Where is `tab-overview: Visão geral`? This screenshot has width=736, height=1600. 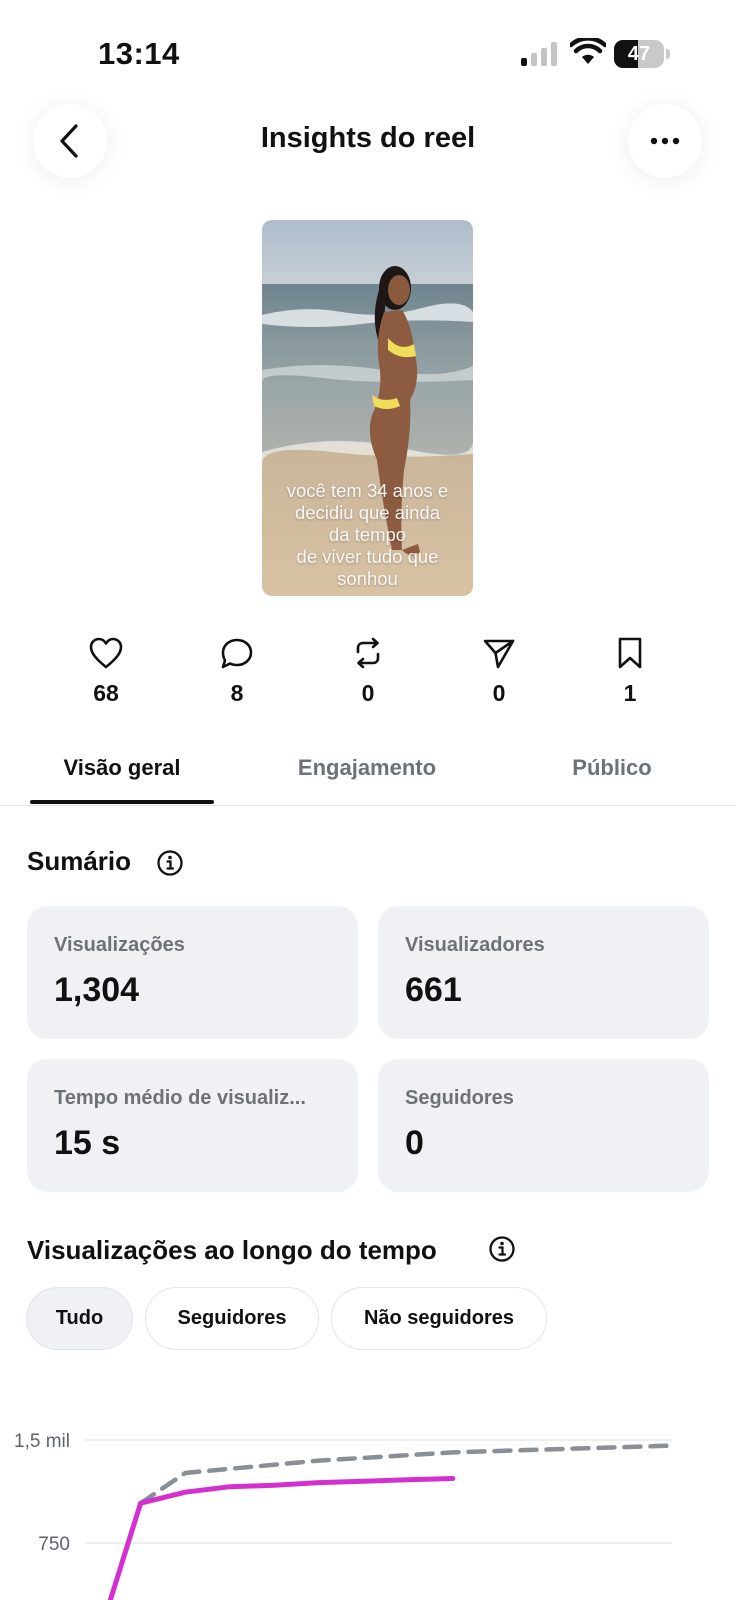 tab-overview: Visão geral is located at coordinates (122, 778).